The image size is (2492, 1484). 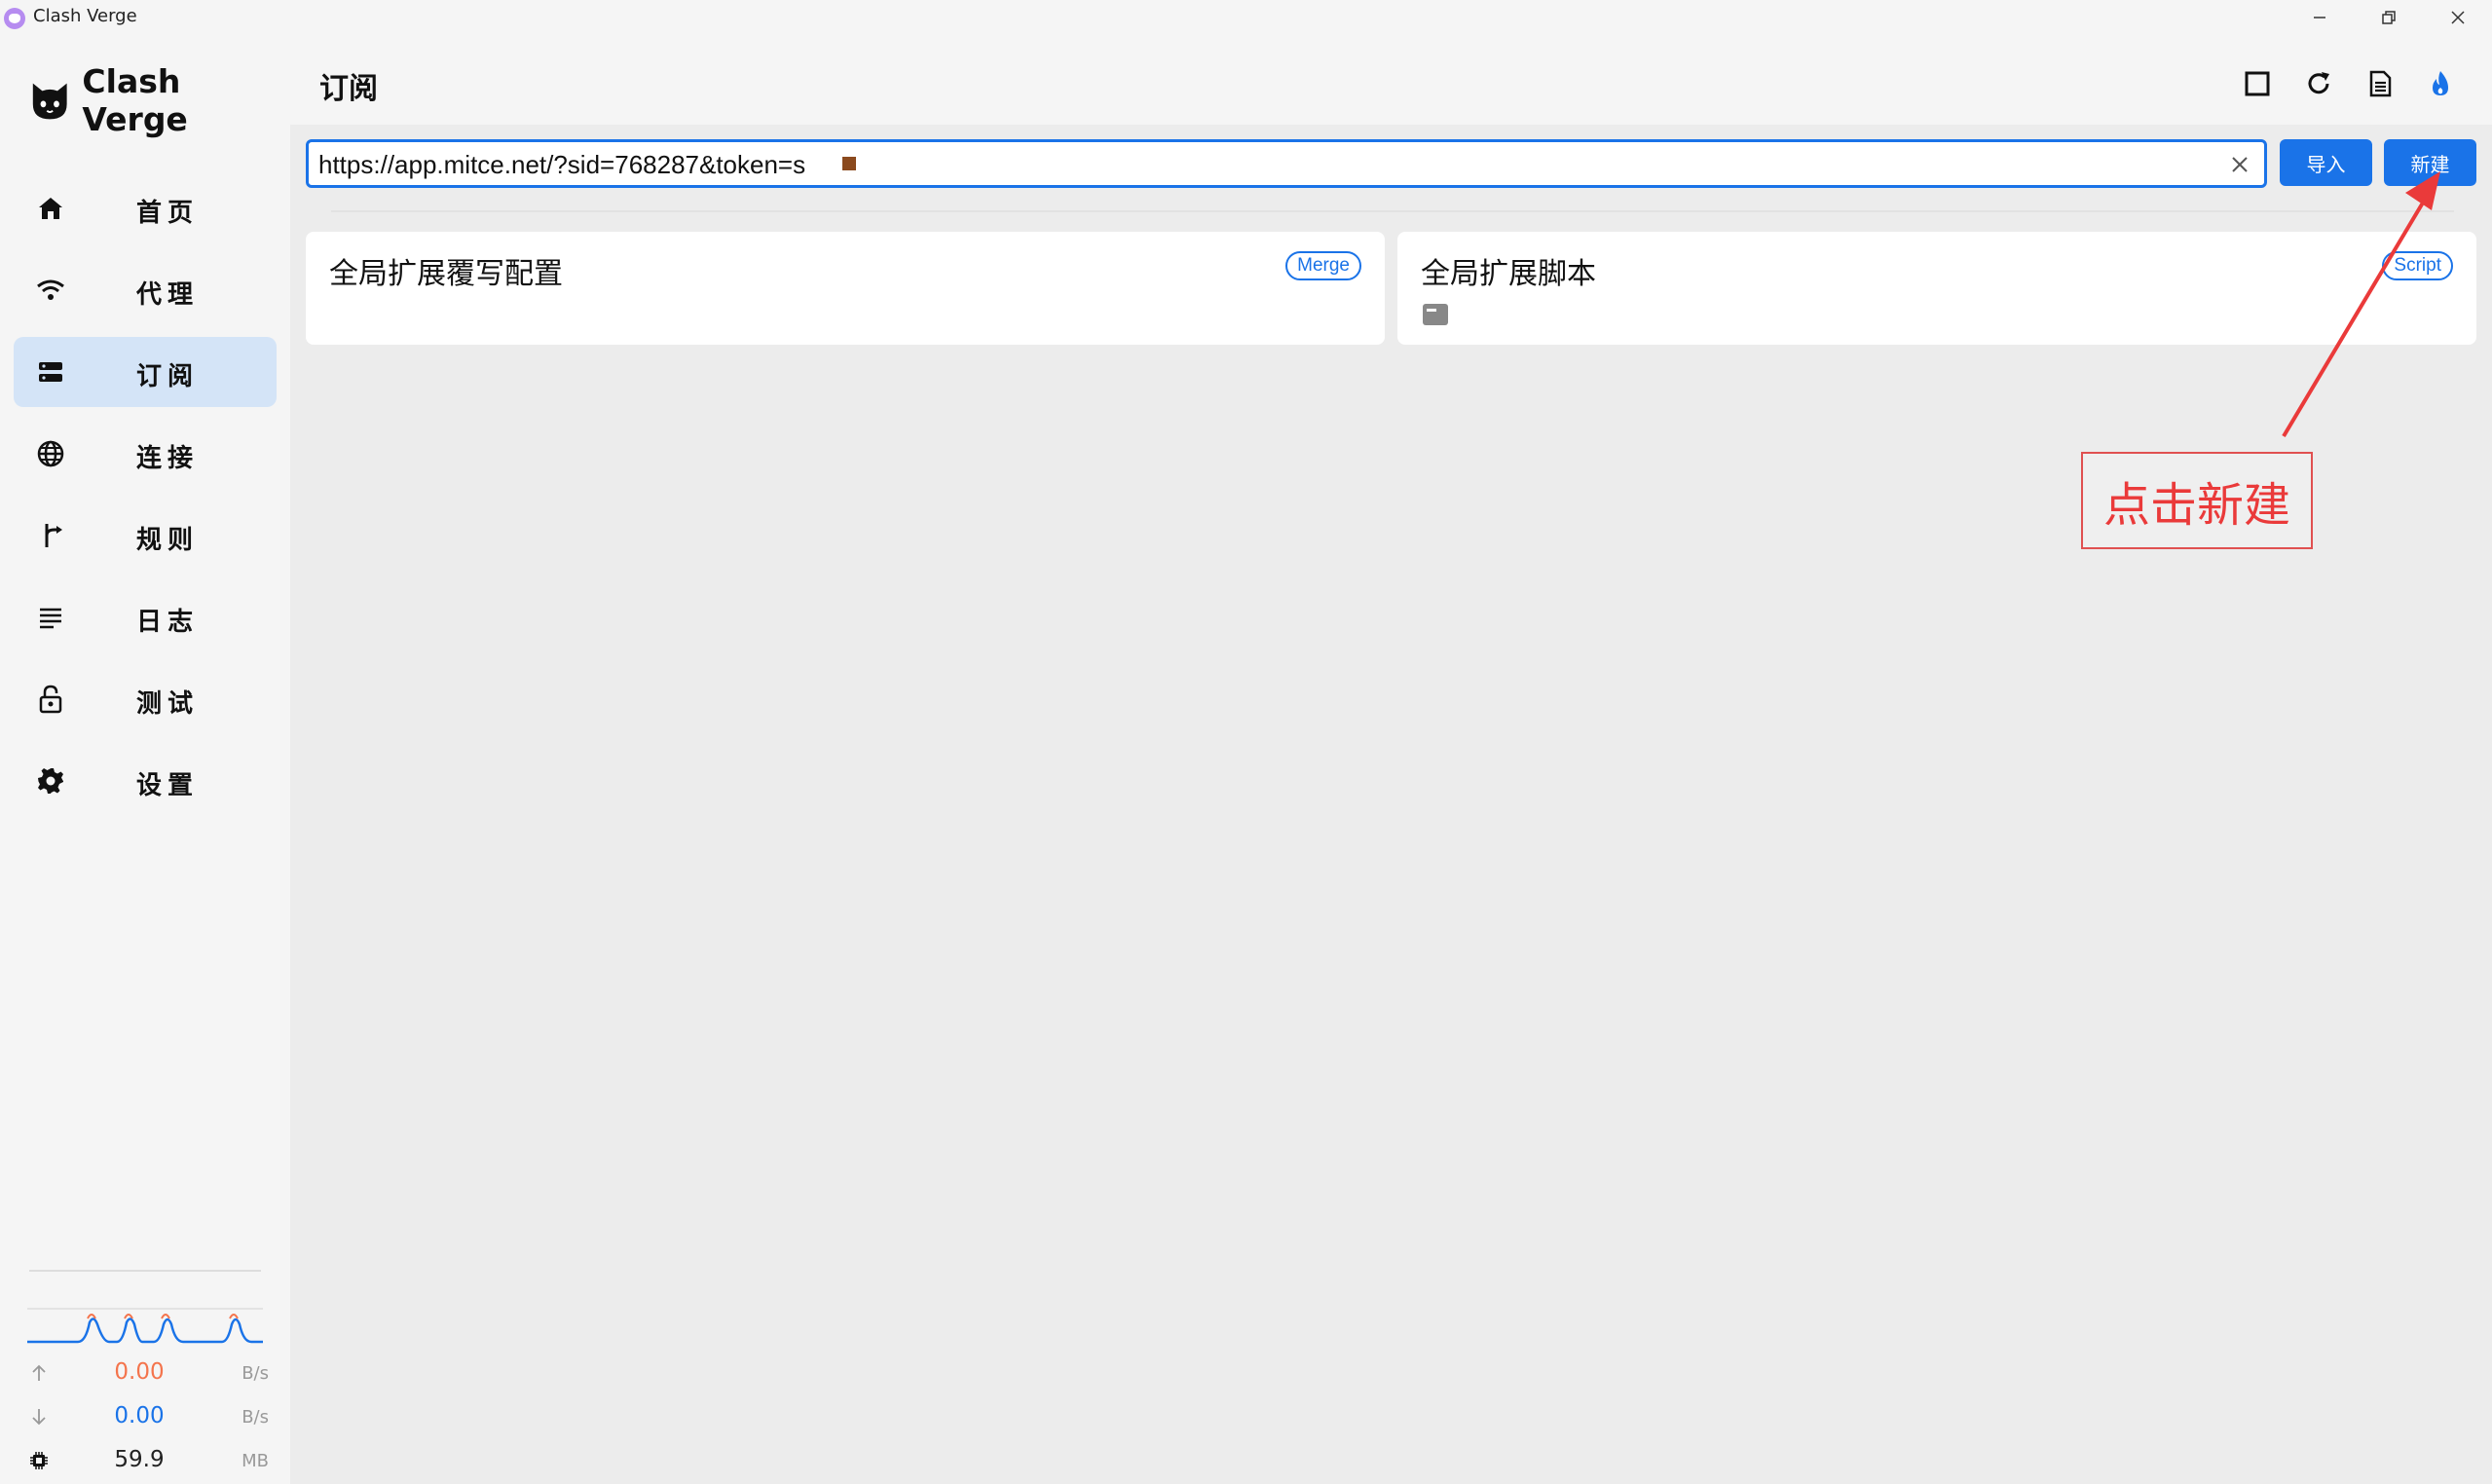 I want to click on subscription-url-input, so click(x=1253, y=164).